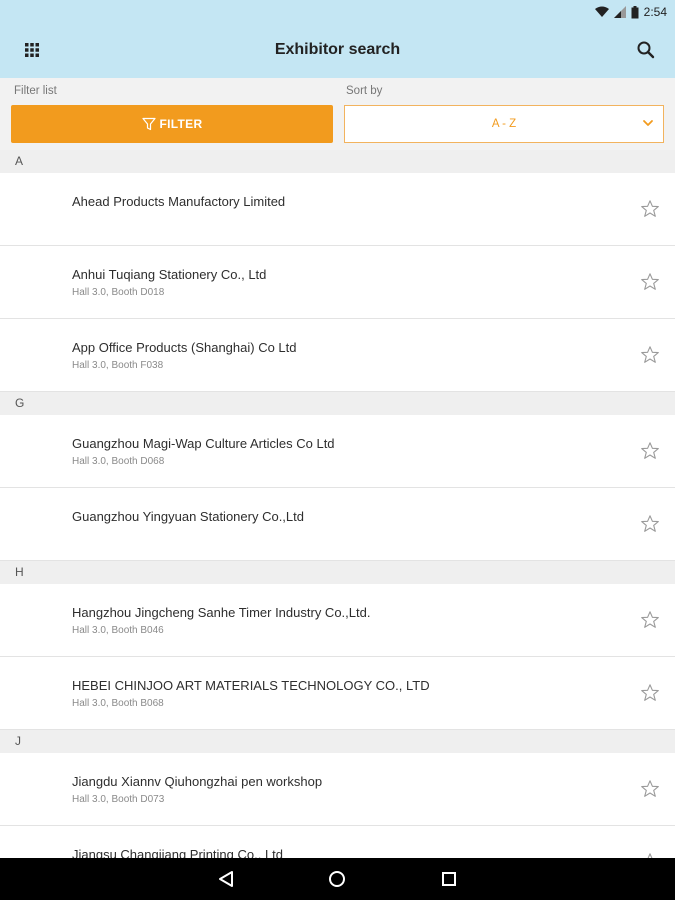  I want to click on sort-dropdown: A - Z, so click(504, 124).